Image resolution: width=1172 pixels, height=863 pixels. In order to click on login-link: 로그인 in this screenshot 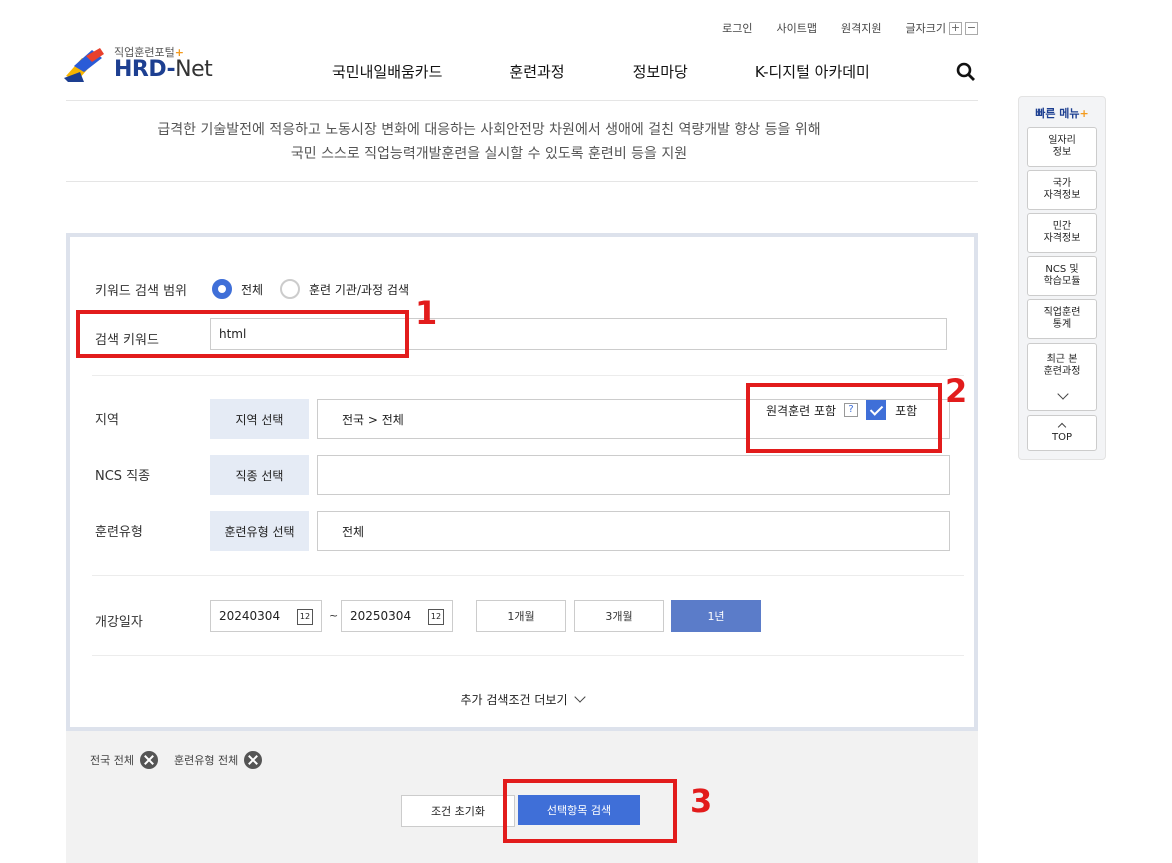, I will do `click(737, 28)`.